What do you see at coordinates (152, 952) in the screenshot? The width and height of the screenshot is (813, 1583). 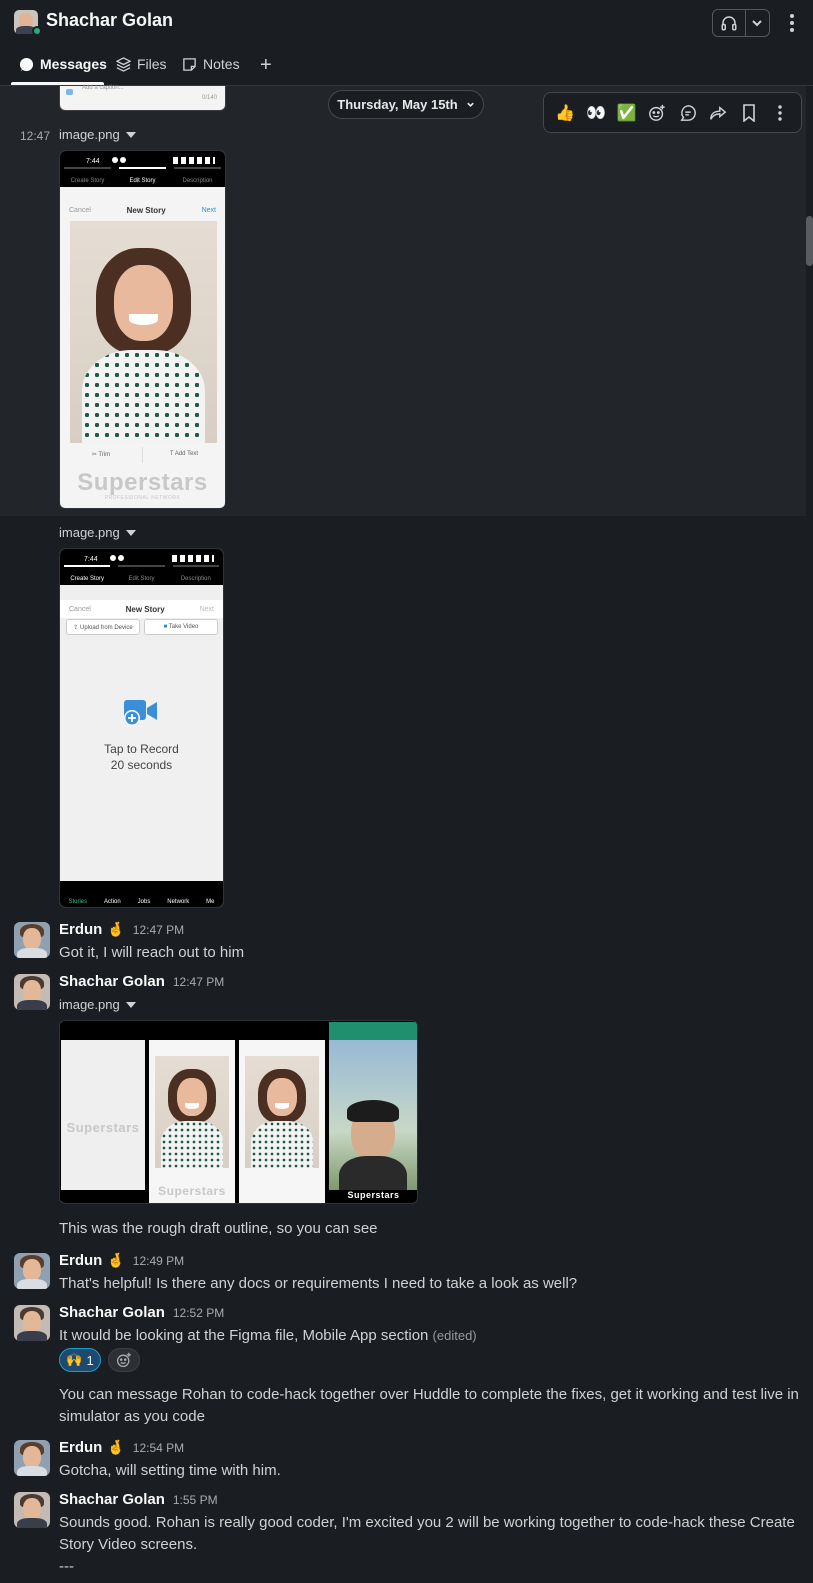 I see `message-text: Got it, I will reach out to him` at bounding box center [152, 952].